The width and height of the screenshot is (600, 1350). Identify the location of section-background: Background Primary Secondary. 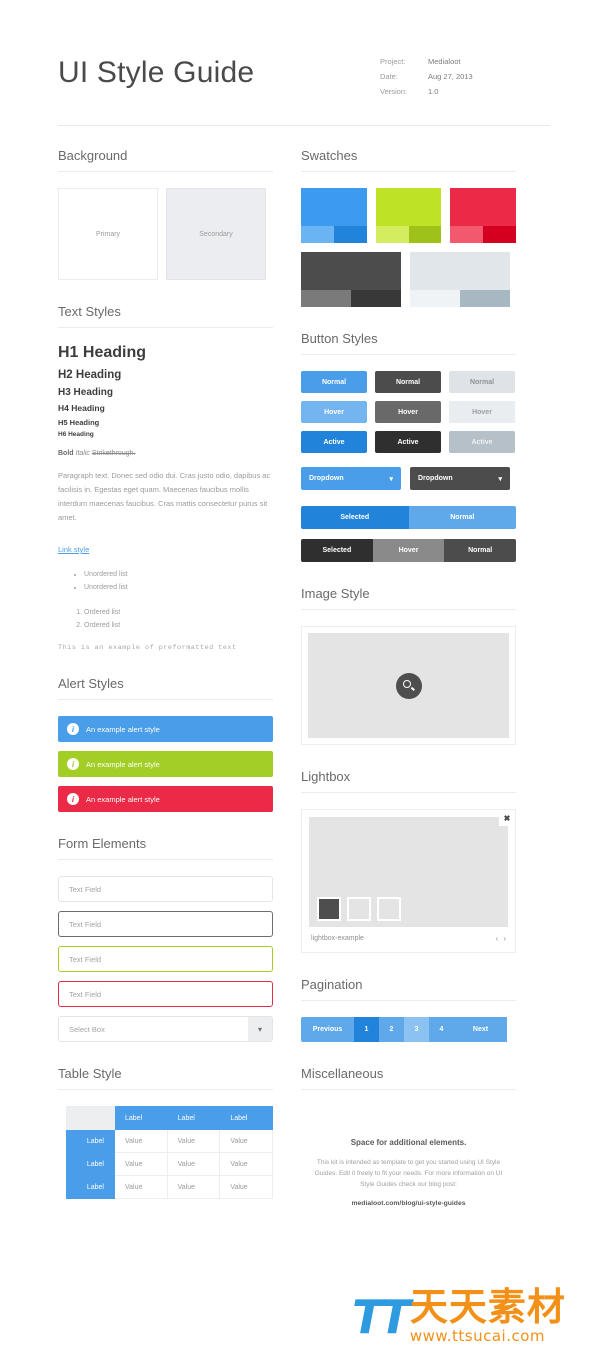
(165, 214).